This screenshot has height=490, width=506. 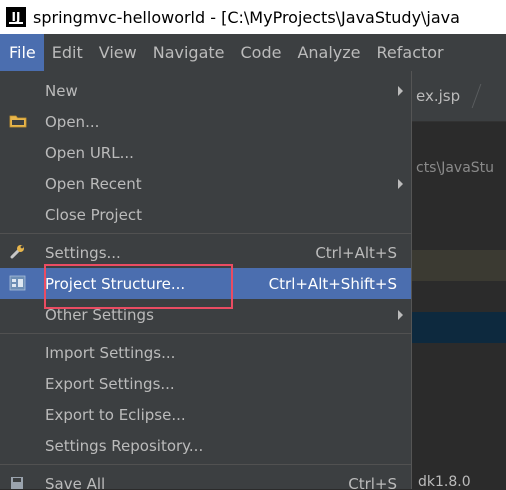 I want to click on menu-analyze-label: Analyze, so click(x=329, y=52).